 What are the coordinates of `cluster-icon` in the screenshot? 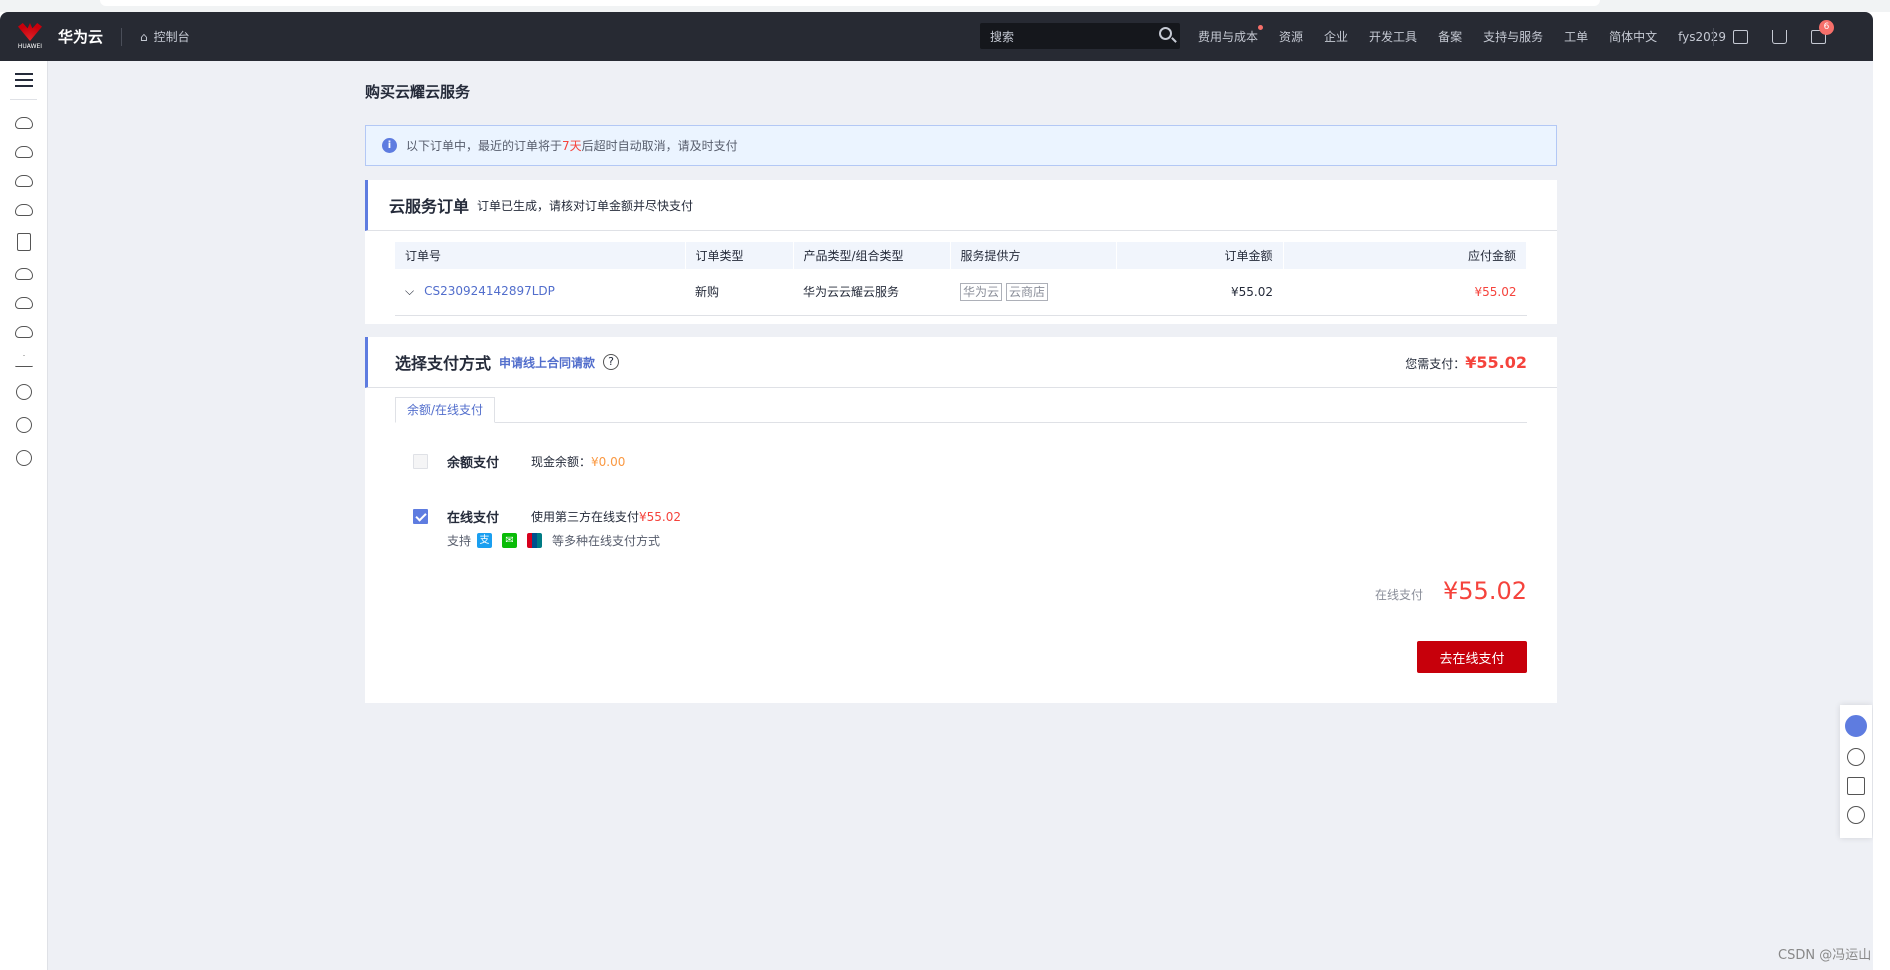 It's located at (24, 425).